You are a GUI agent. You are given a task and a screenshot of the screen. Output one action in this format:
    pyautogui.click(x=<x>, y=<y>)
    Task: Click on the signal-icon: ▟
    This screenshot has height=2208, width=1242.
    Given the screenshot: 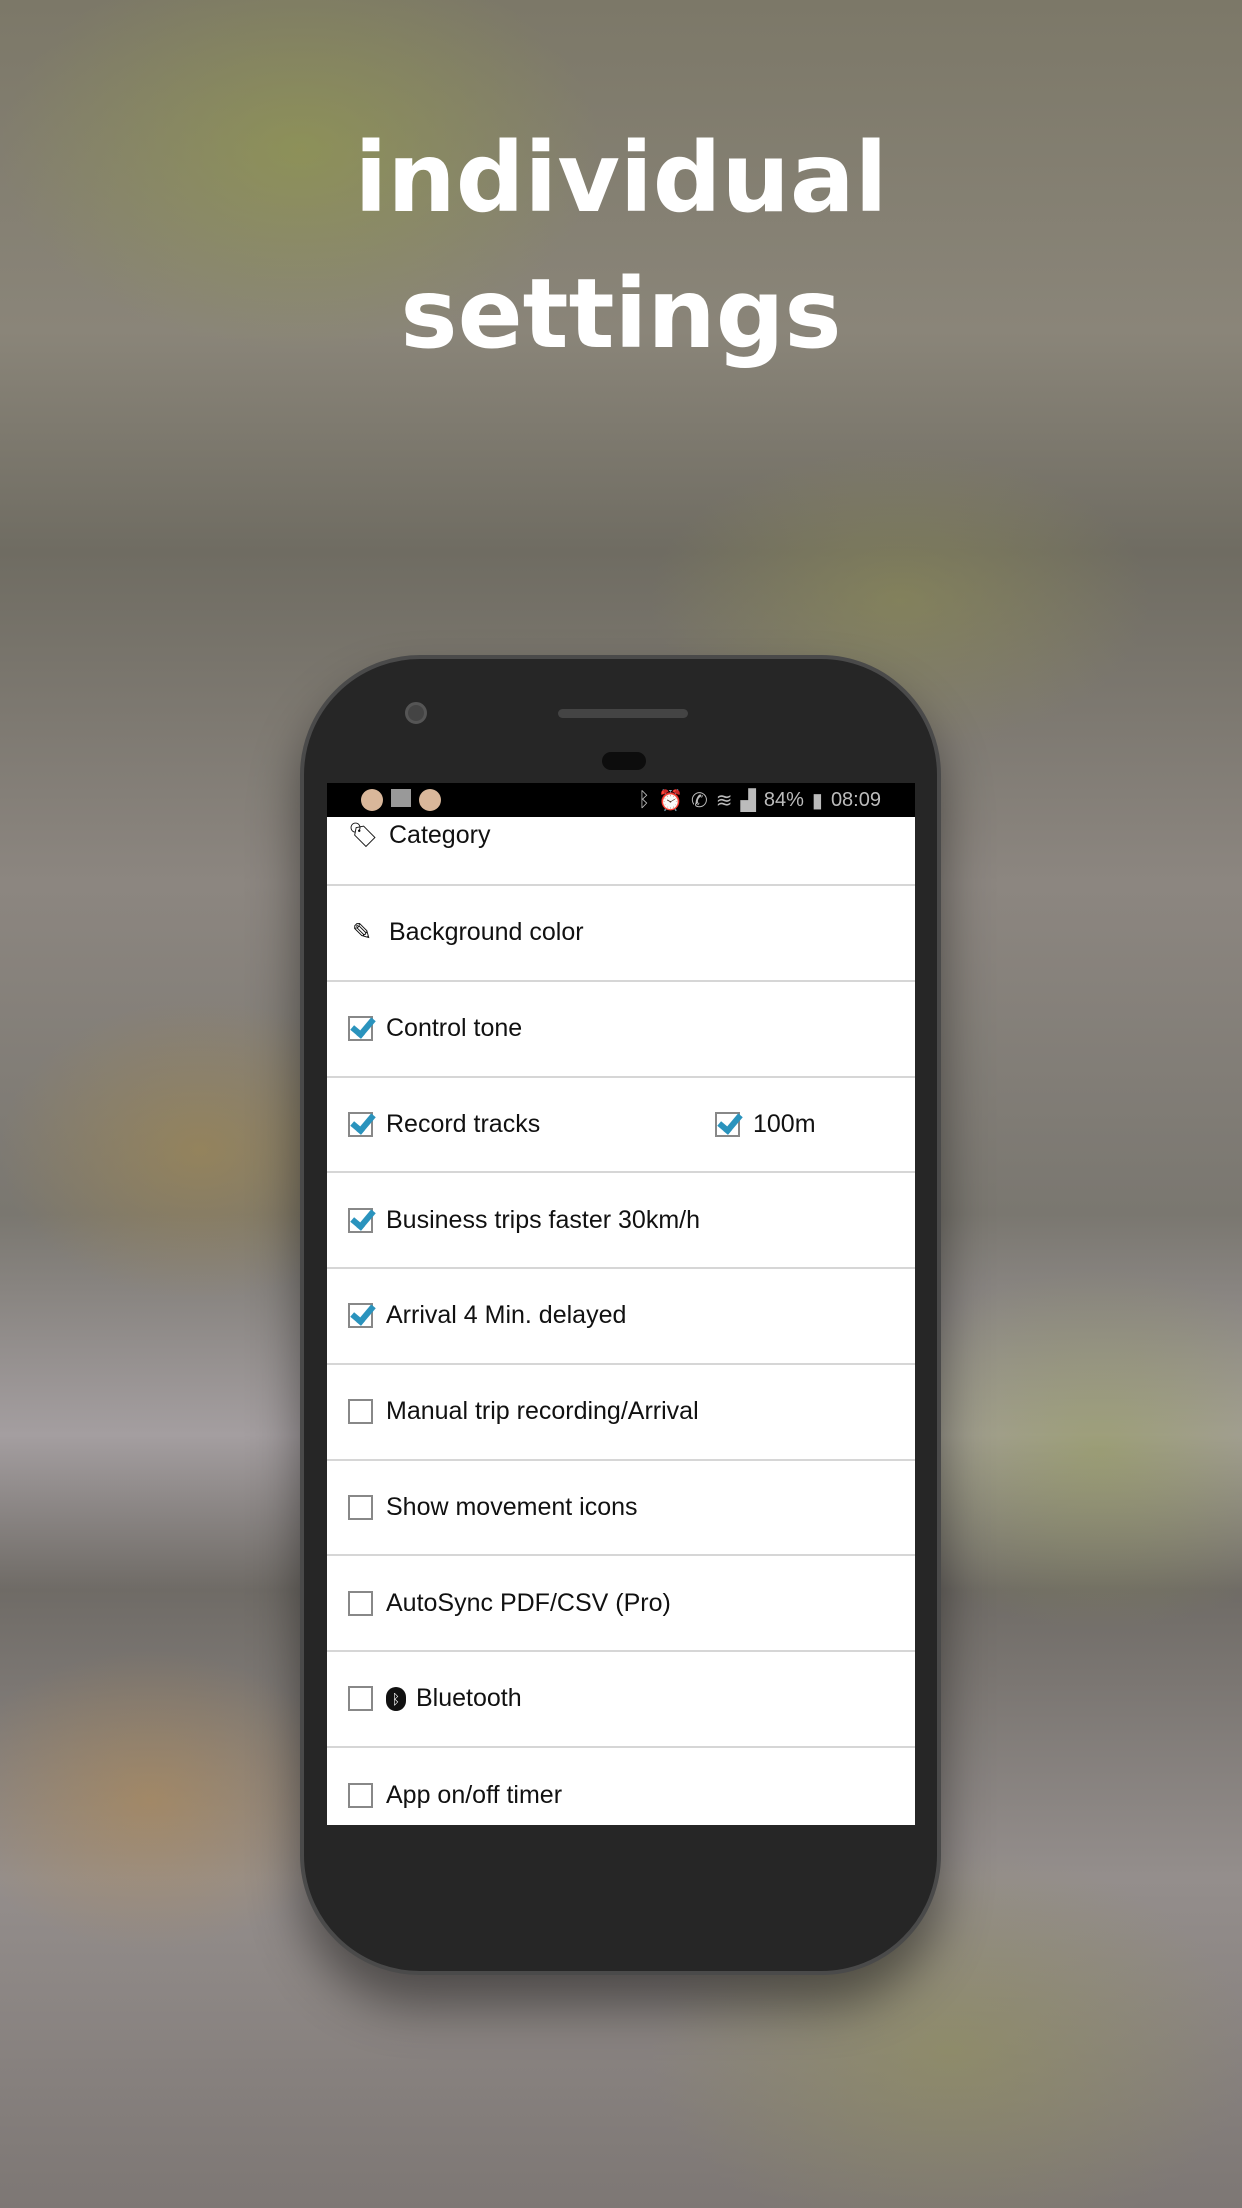 What is the action you would take?
    pyautogui.click(x=748, y=800)
    